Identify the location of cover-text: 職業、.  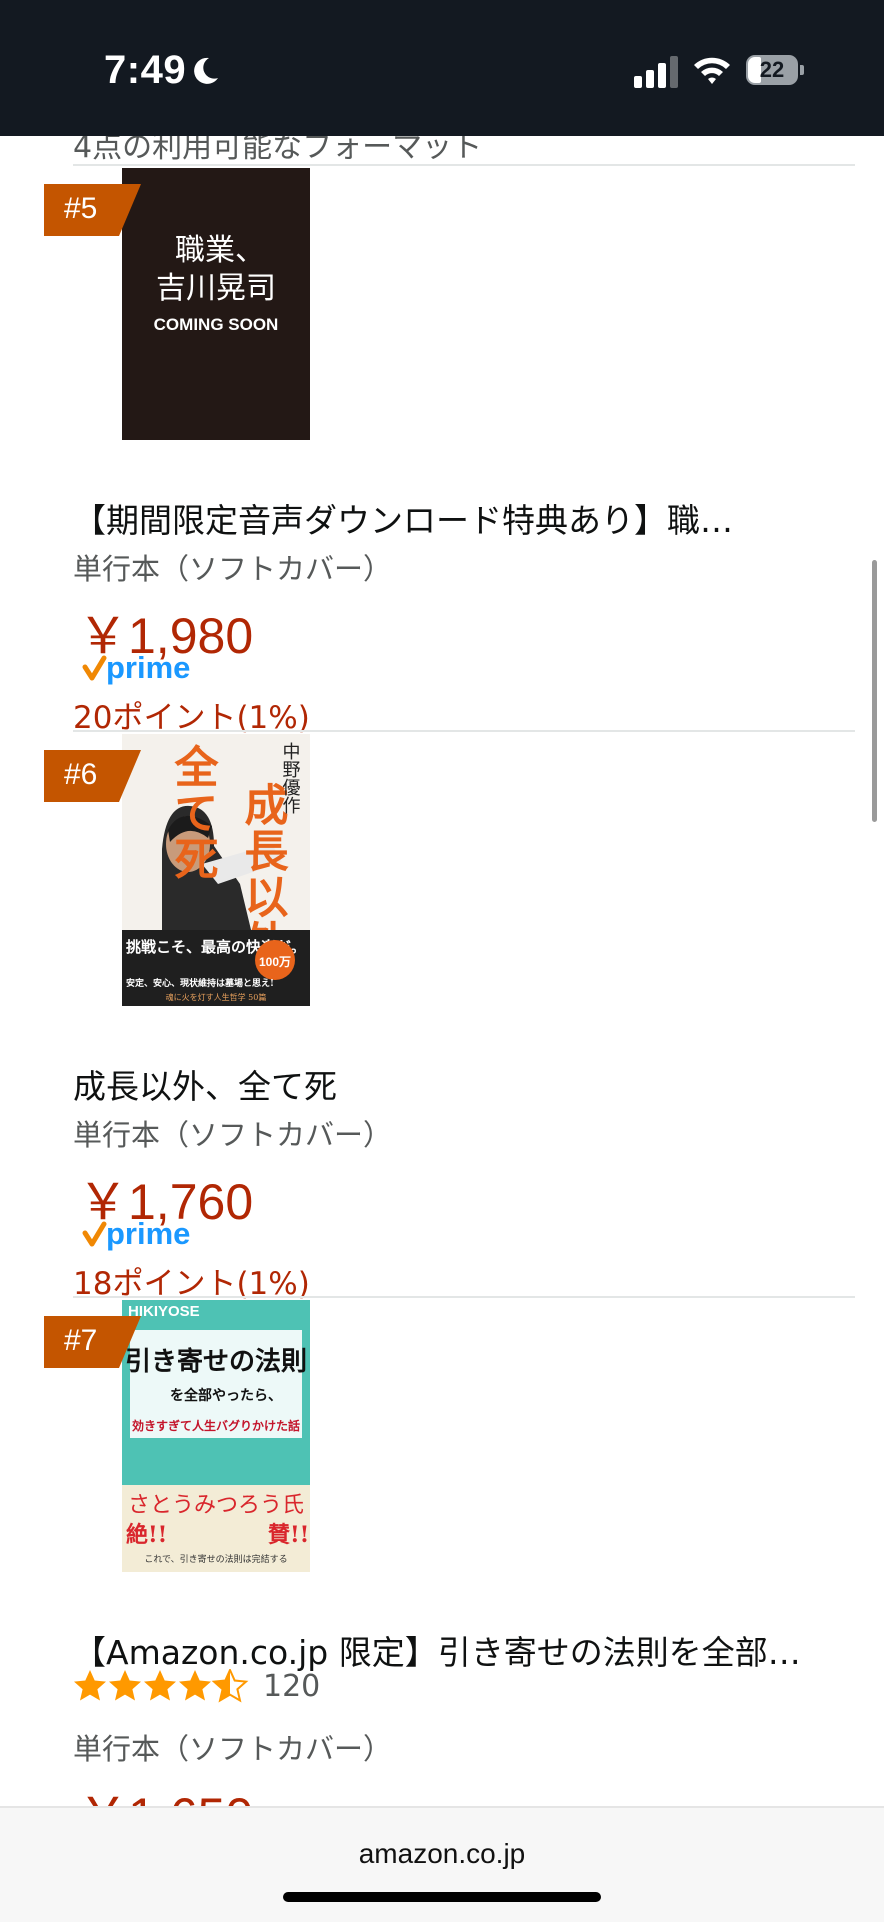
(220, 250).